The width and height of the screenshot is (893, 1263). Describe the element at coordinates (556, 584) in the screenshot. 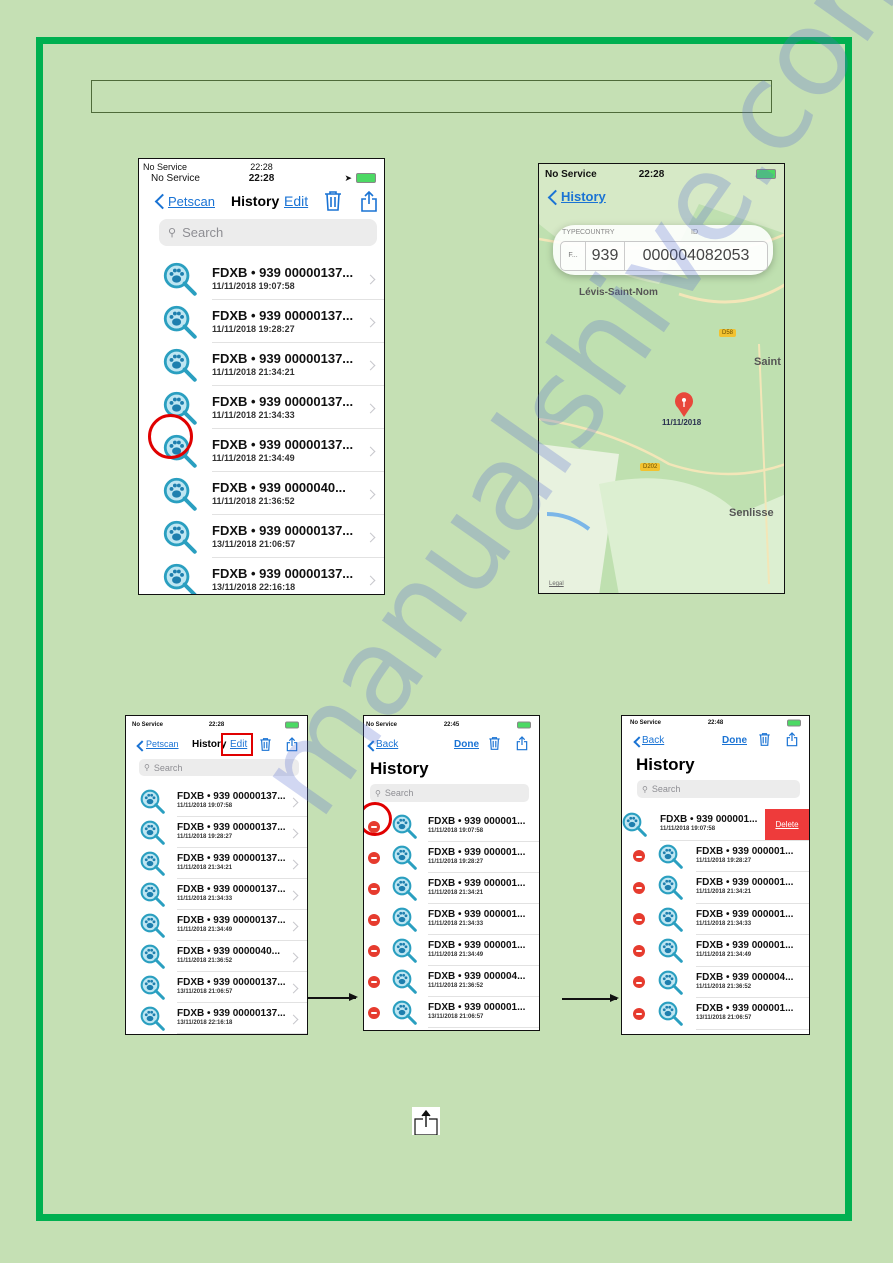

I see `legal-link: Legal` at that location.